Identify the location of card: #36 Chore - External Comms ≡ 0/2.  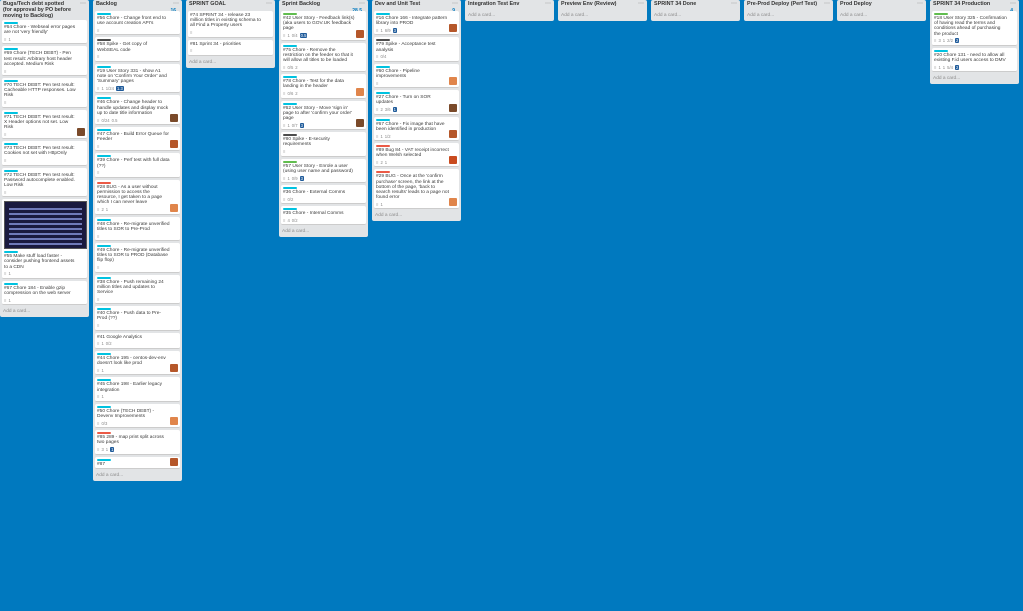
(323, 195).